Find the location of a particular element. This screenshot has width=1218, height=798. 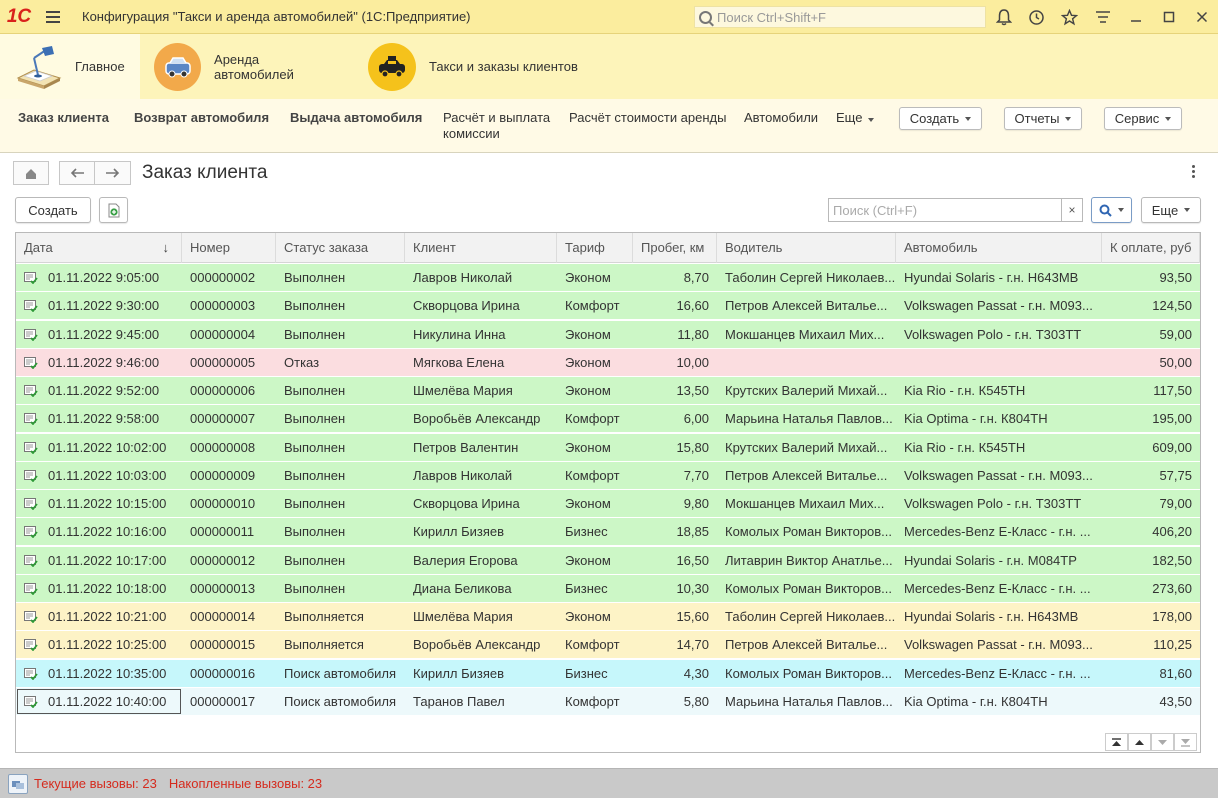

close-icon is located at coordinates (1201, 17).